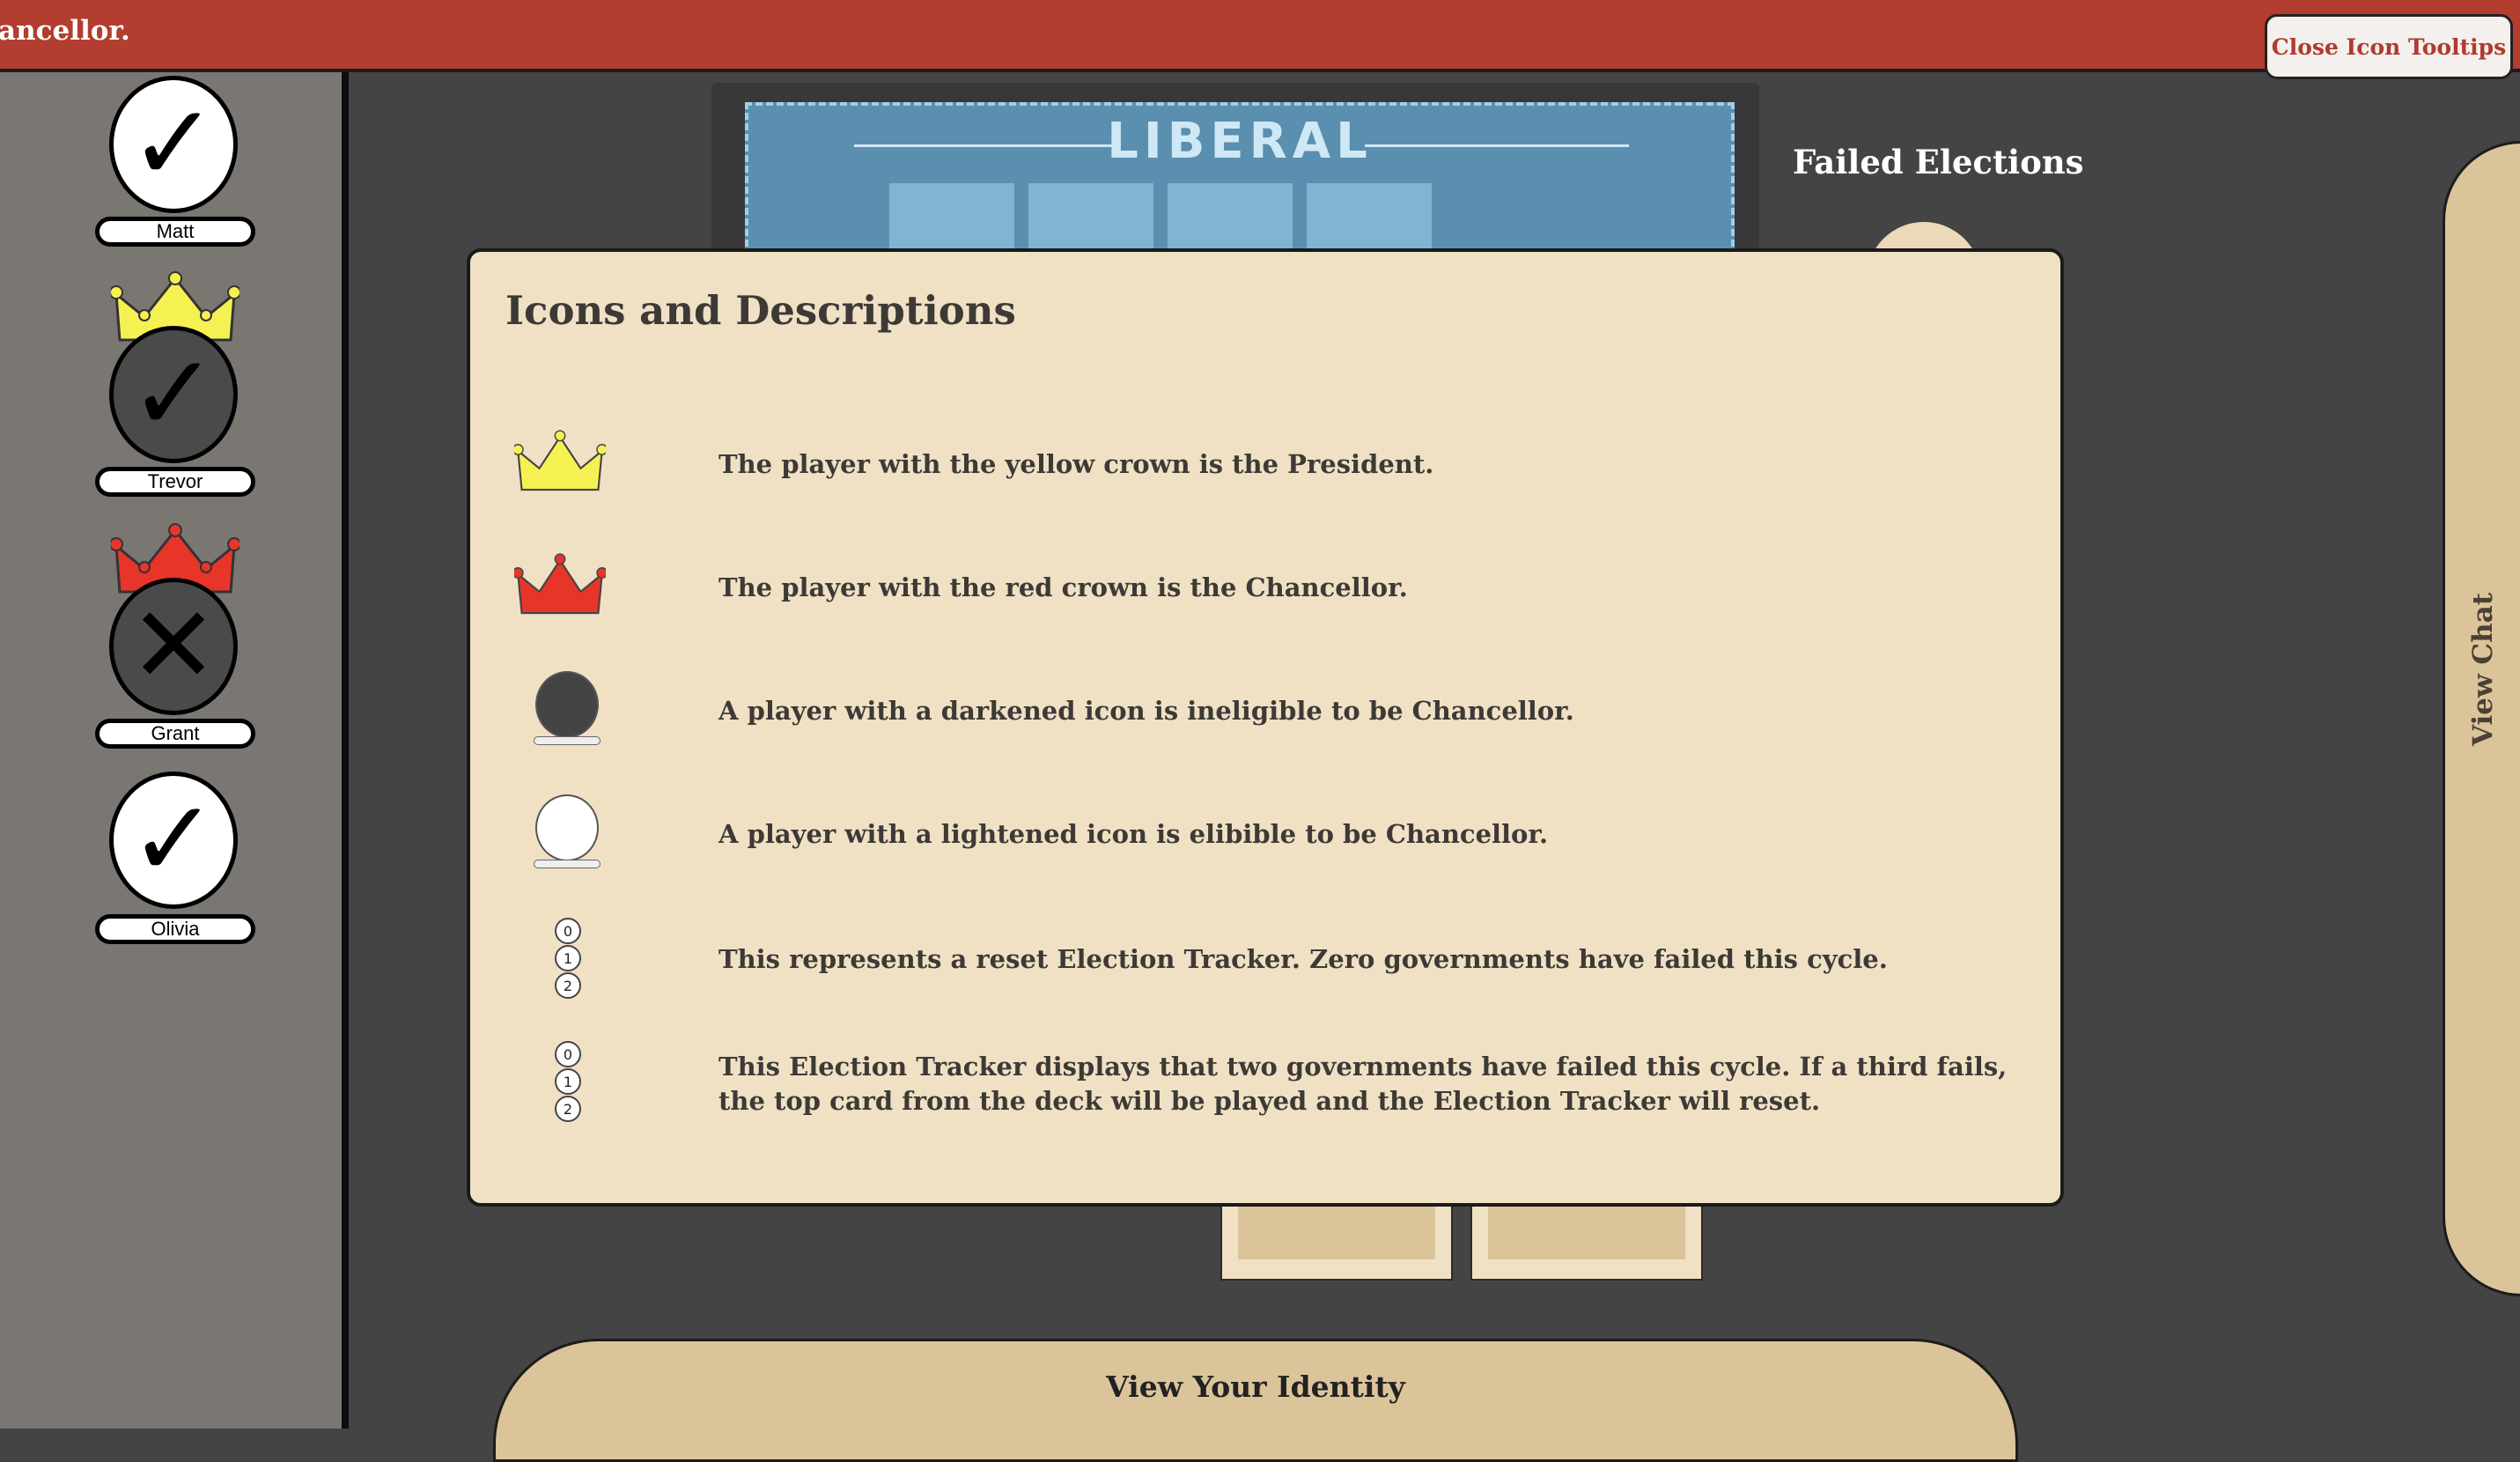 The width and height of the screenshot is (2520, 1462). What do you see at coordinates (173, 646) in the screenshot?
I see `vote-x-icon: ✕` at bounding box center [173, 646].